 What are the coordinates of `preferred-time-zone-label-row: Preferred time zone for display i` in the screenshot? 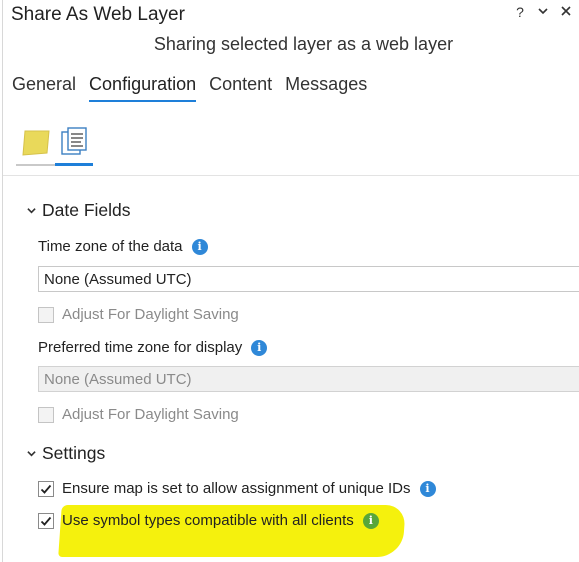 It's located at (153, 347).